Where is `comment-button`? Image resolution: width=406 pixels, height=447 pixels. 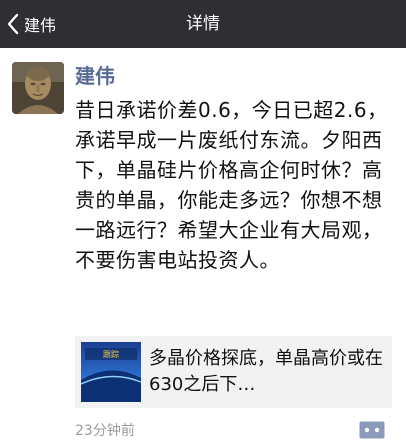 comment-button is located at coordinates (372, 430).